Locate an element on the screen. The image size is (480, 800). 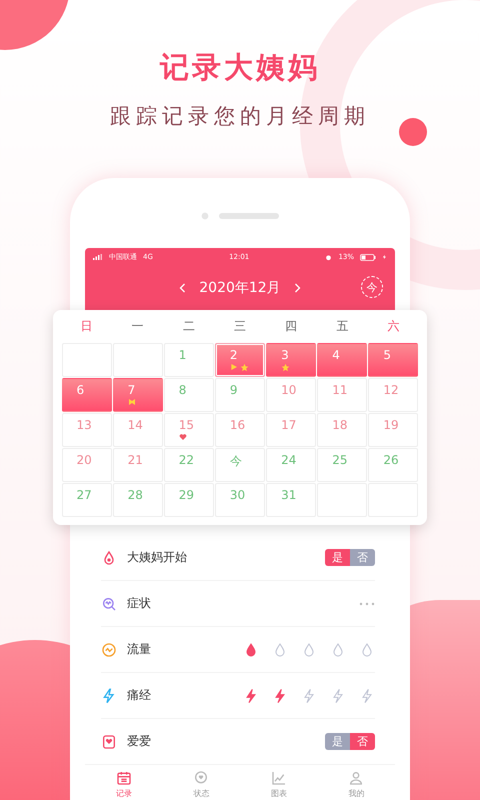
day-cell: 29 is located at coordinates (189, 499).